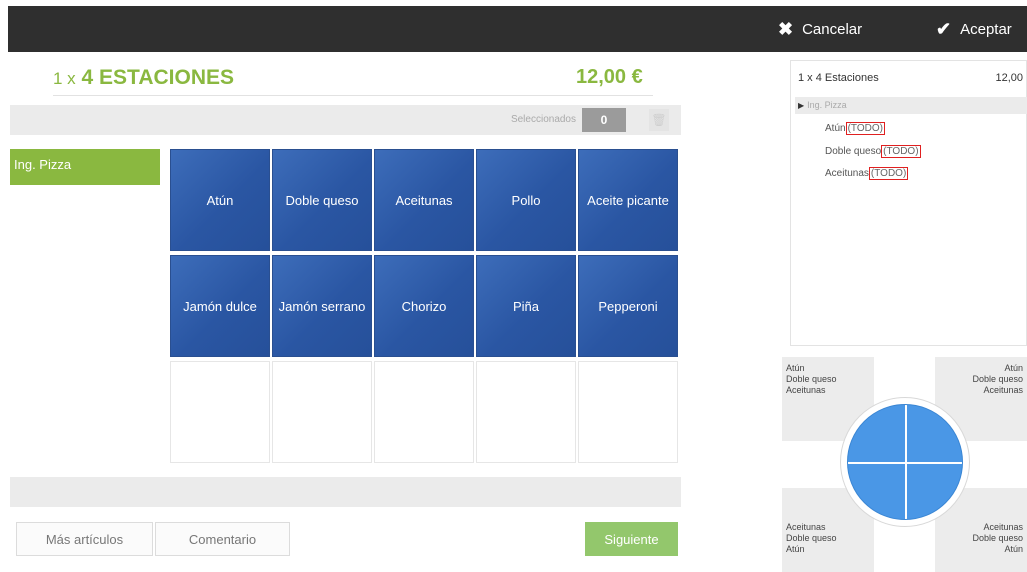  What do you see at coordinates (220, 306) in the screenshot?
I see `ingredient-tile: Jamón dulce` at bounding box center [220, 306].